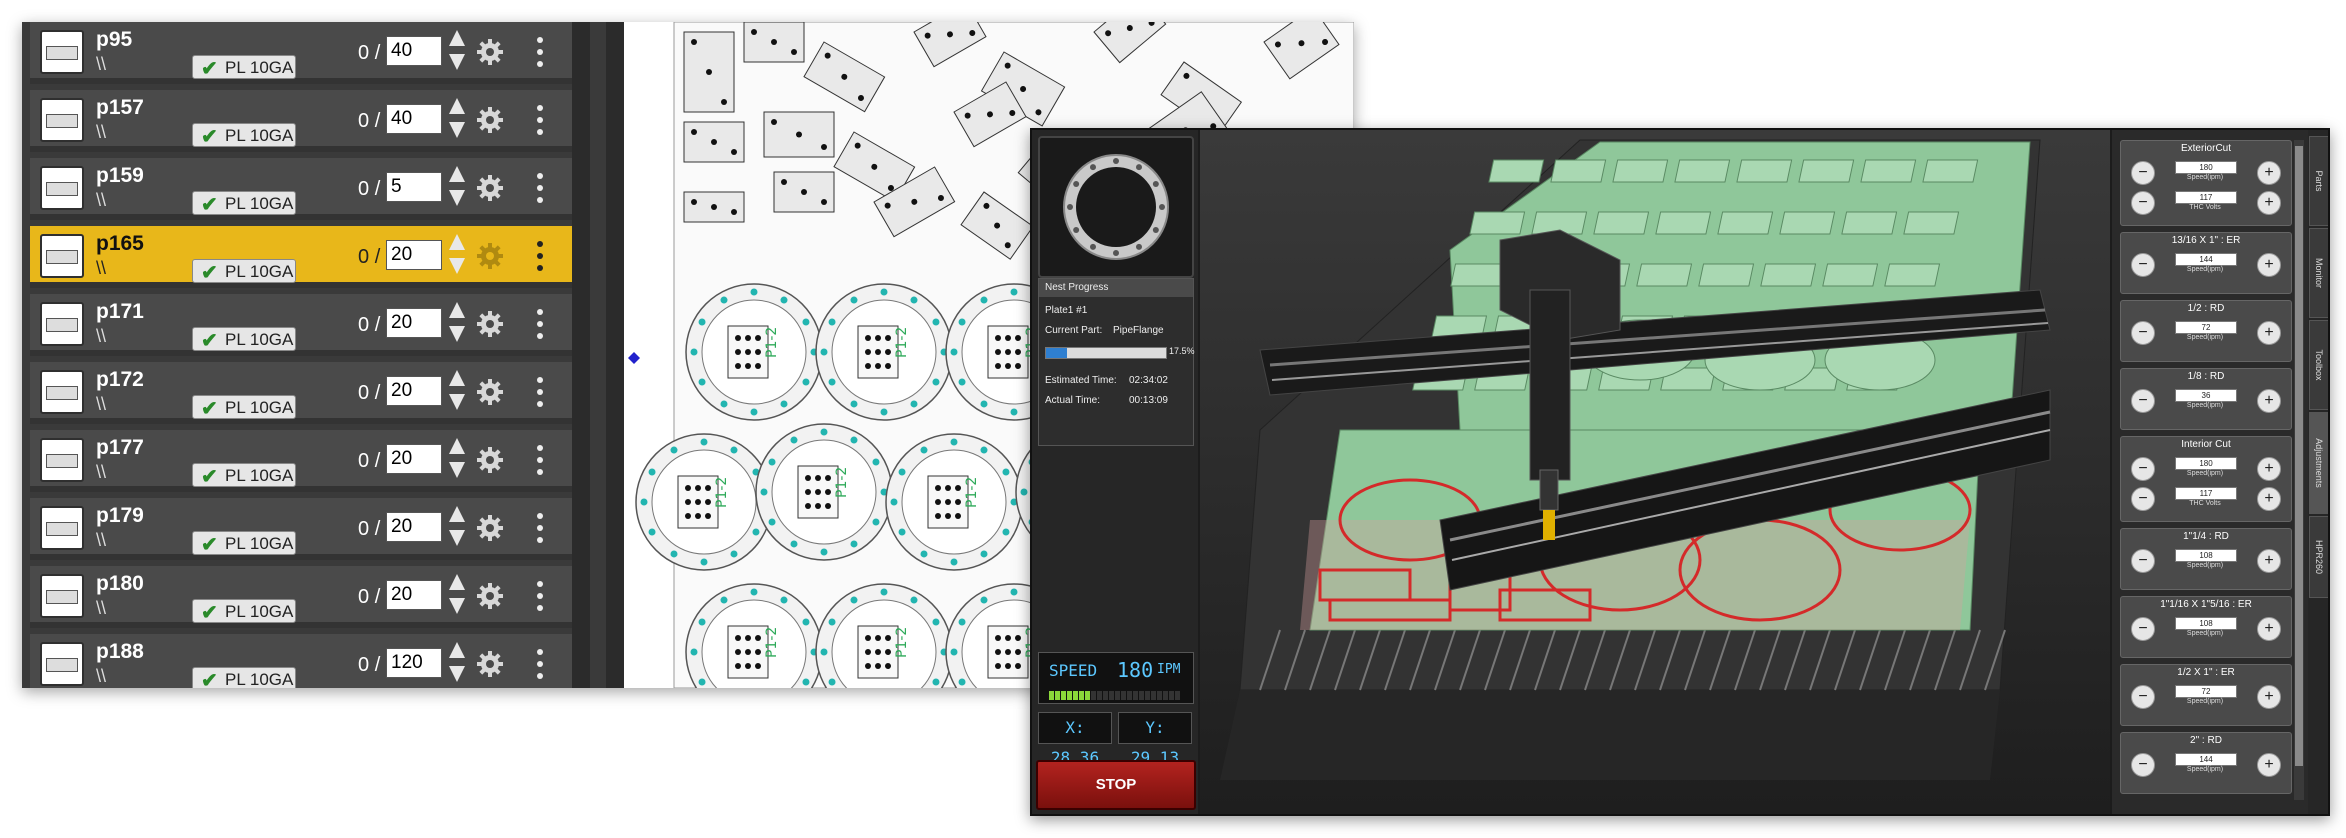  What do you see at coordinates (2318, 365) in the screenshot?
I see `side-tab-toolbox: Toolbox` at bounding box center [2318, 365].